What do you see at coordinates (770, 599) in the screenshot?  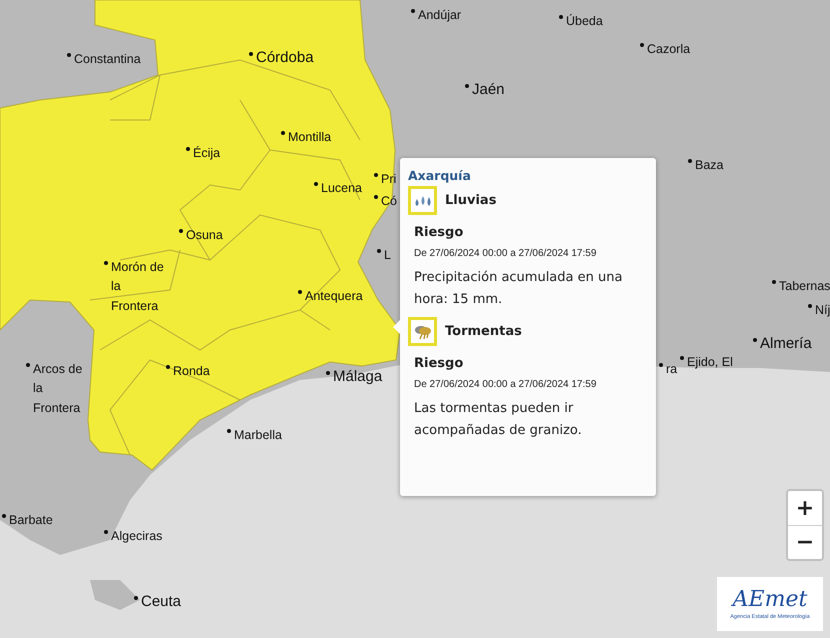 I see `logo-name: AEmet` at bounding box center [770, 599].